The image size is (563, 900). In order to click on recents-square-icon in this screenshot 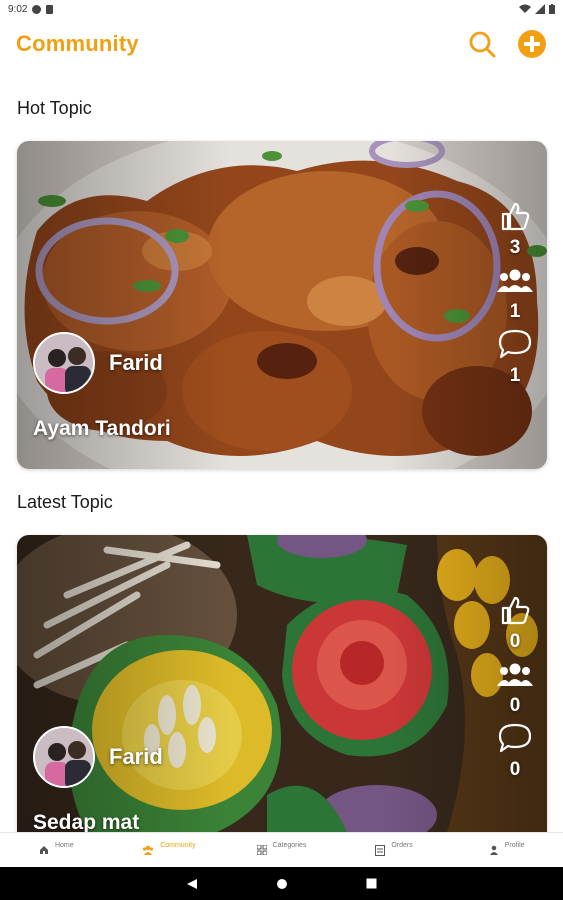, I will do `click(371, 883)`.